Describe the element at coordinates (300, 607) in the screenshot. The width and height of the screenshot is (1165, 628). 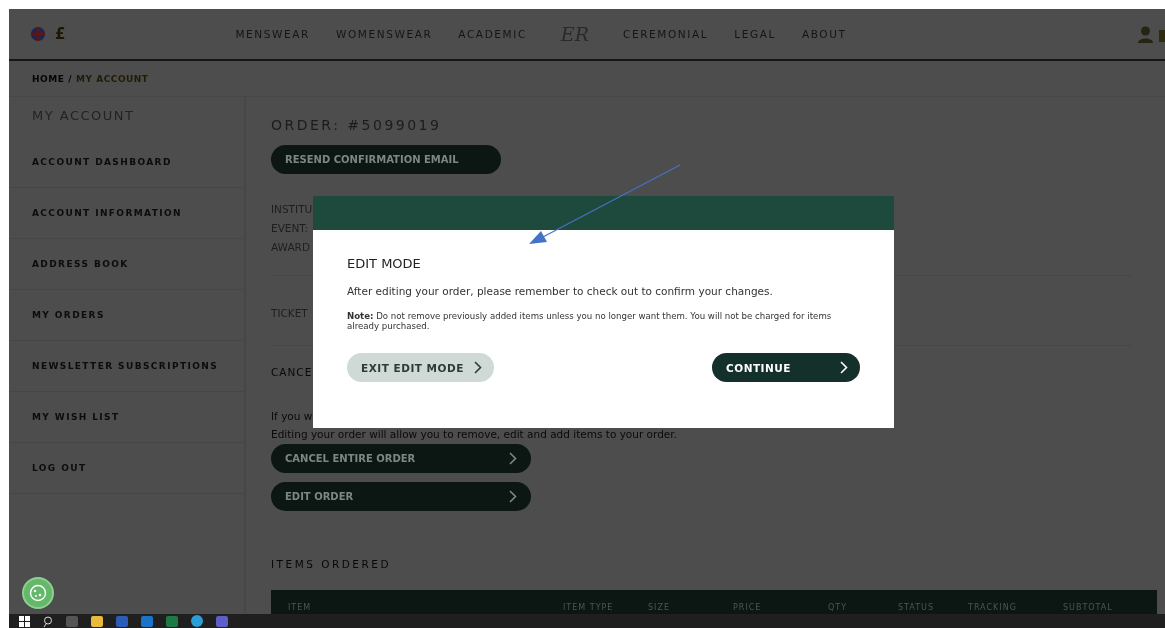
I see `column-header: ITEM` at that location.